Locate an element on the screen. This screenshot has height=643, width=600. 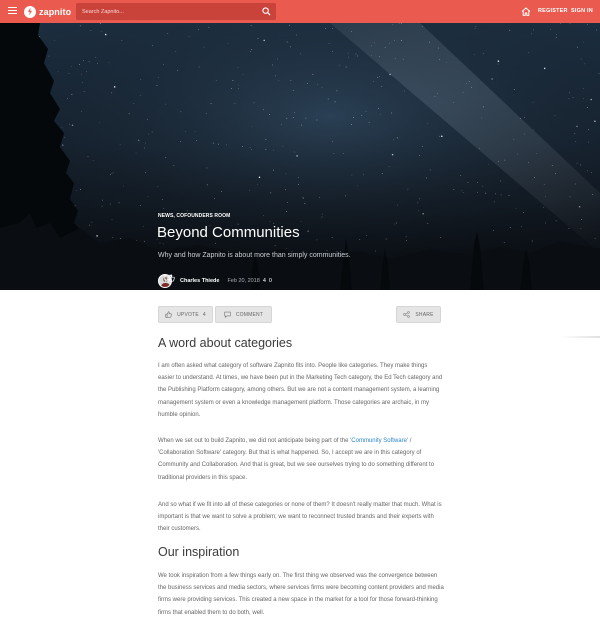
share-label: SHARE is located at coordinates (424, 314).